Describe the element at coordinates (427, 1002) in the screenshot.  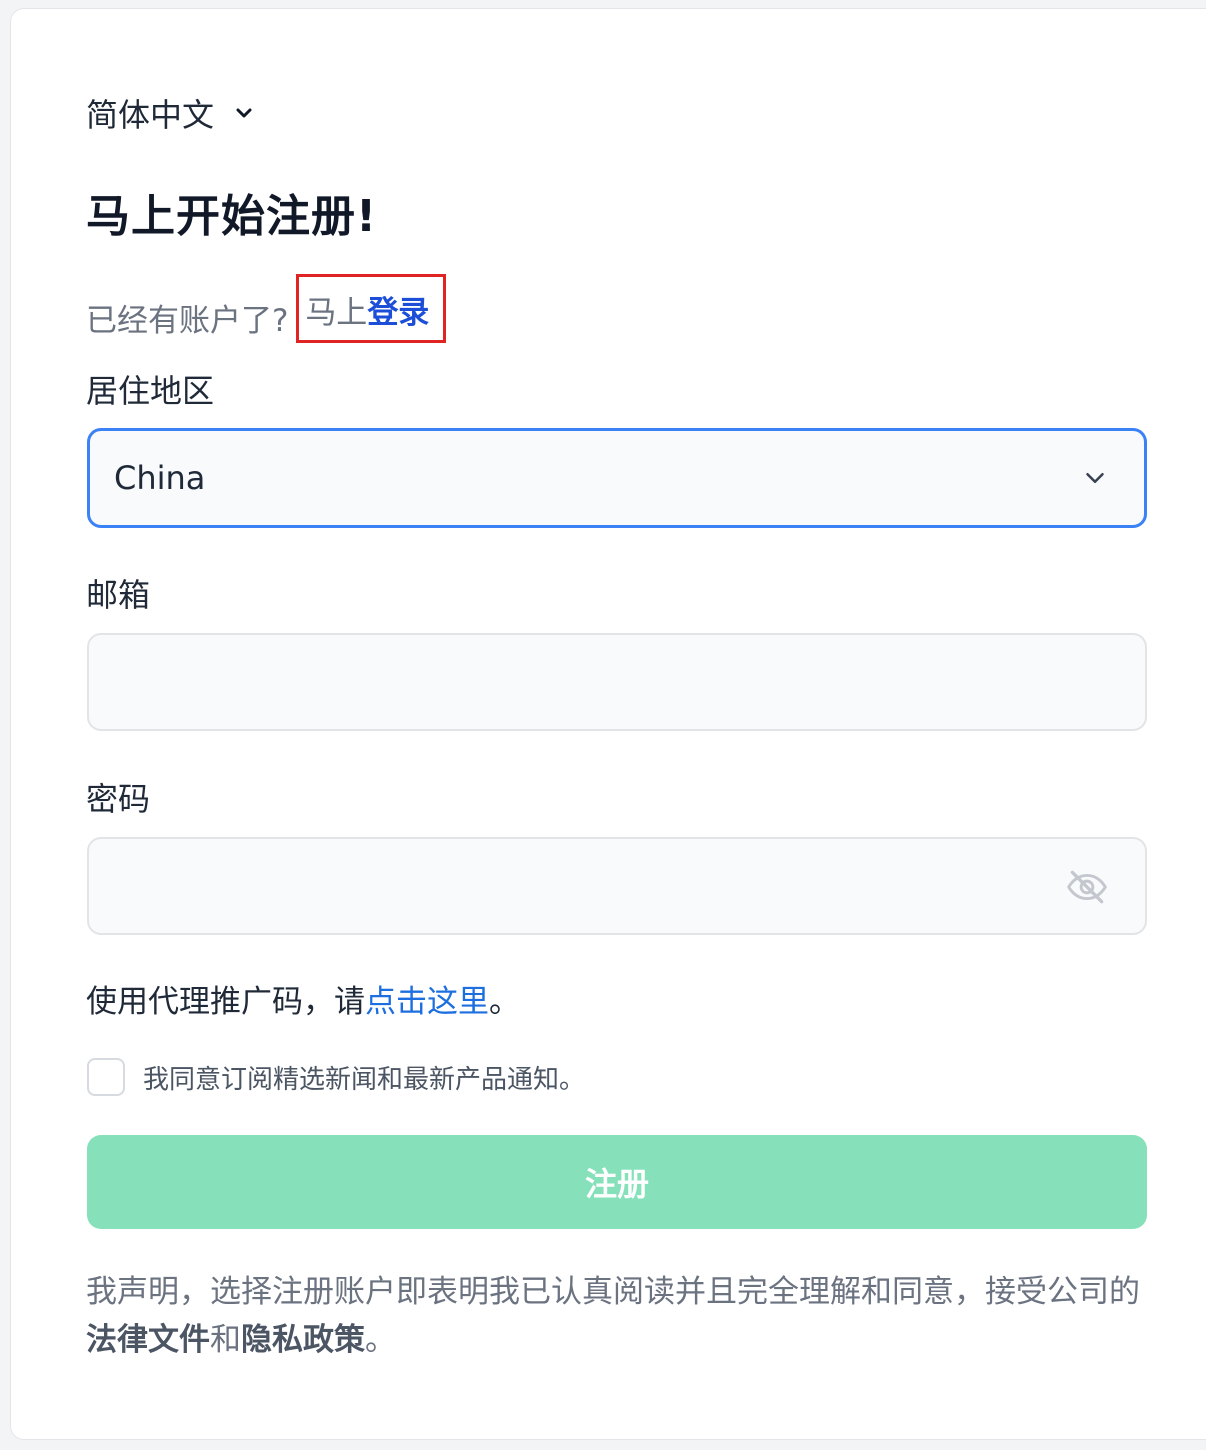
I see `promo-link: 点击这里` at that location.